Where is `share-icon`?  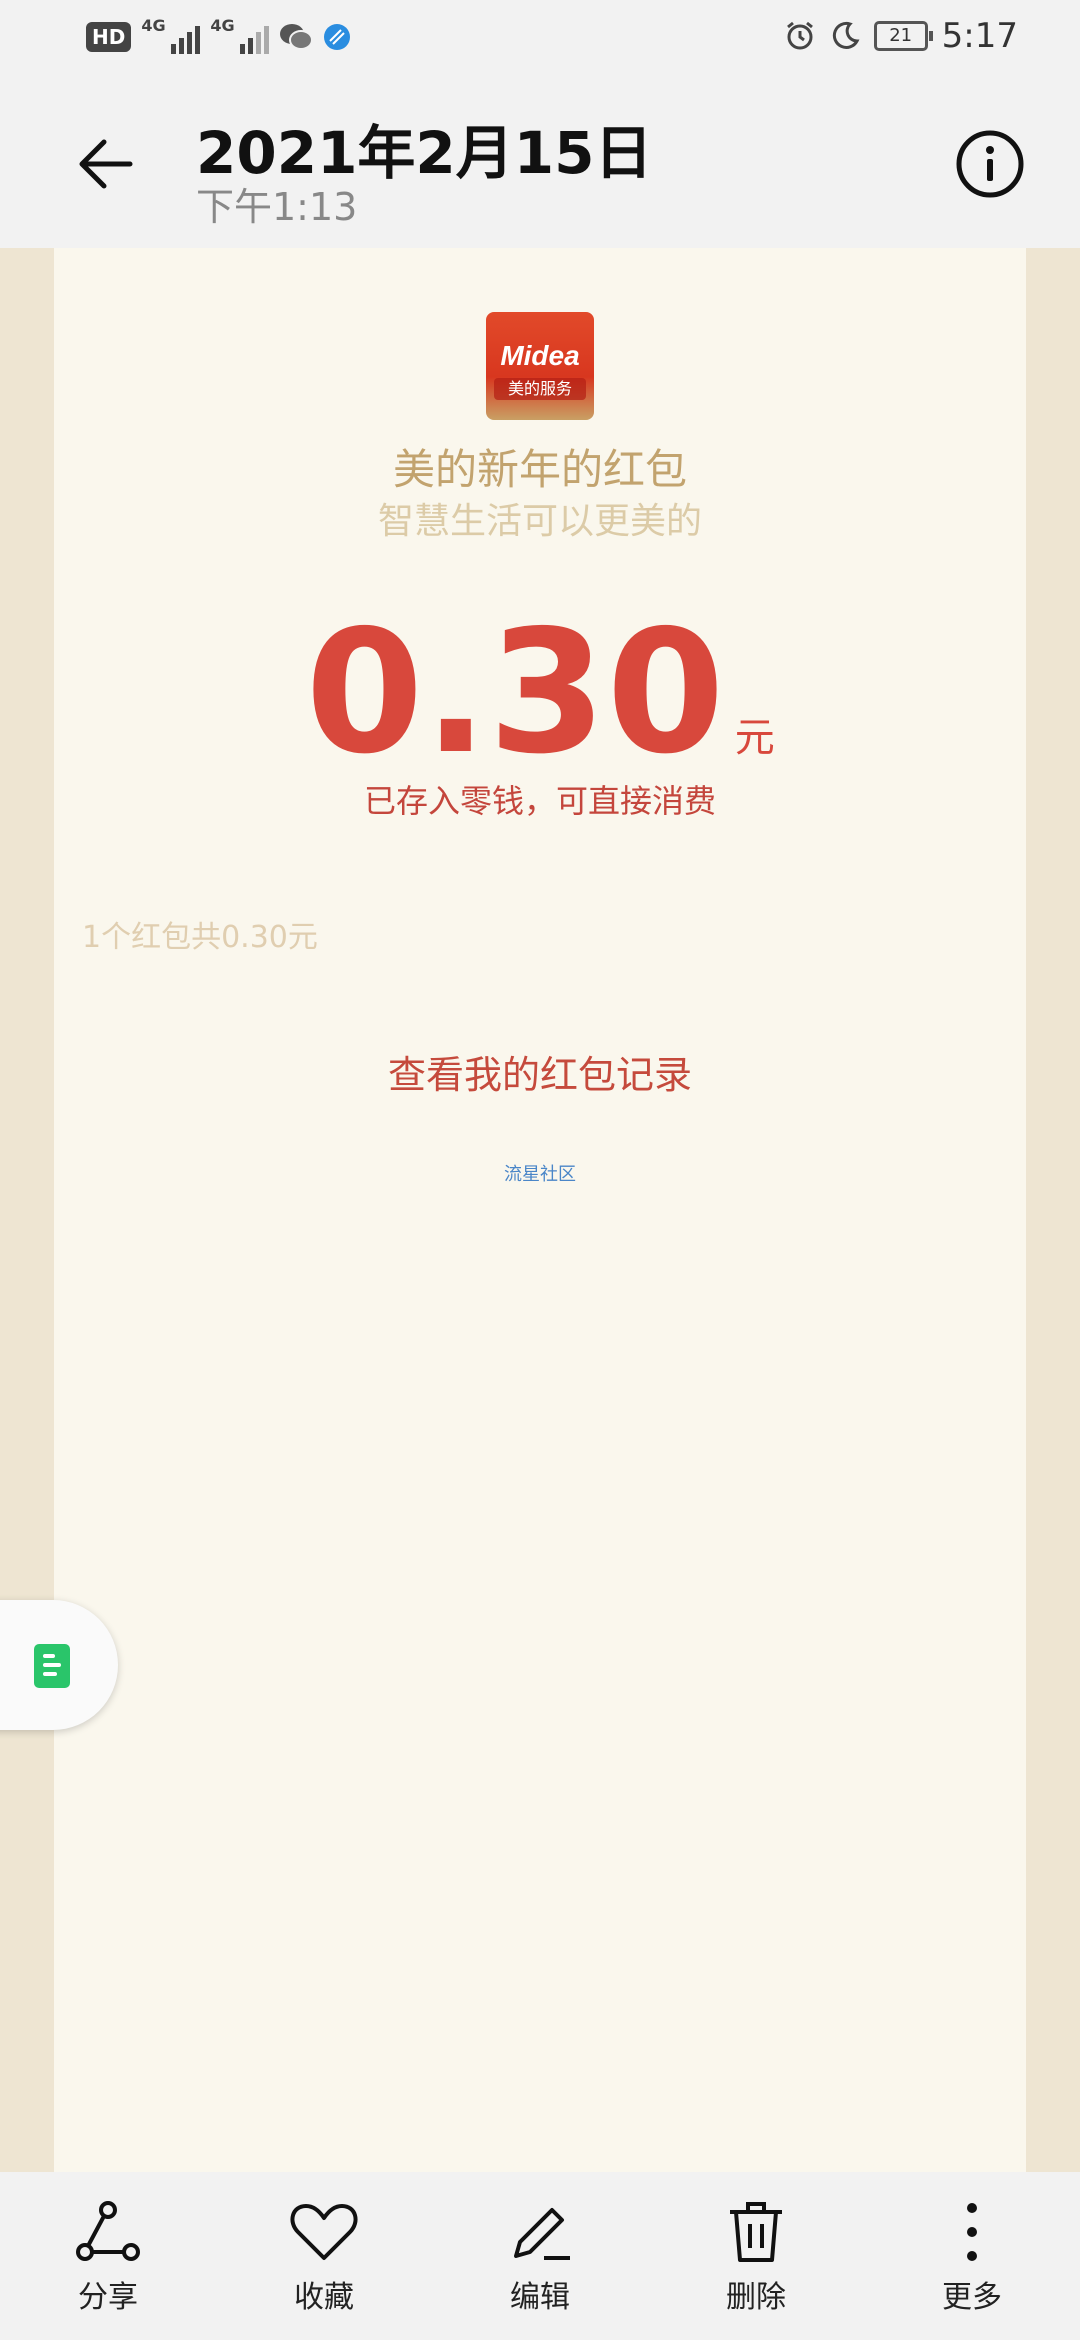 share-icon is located at coordinates (108, 2231).